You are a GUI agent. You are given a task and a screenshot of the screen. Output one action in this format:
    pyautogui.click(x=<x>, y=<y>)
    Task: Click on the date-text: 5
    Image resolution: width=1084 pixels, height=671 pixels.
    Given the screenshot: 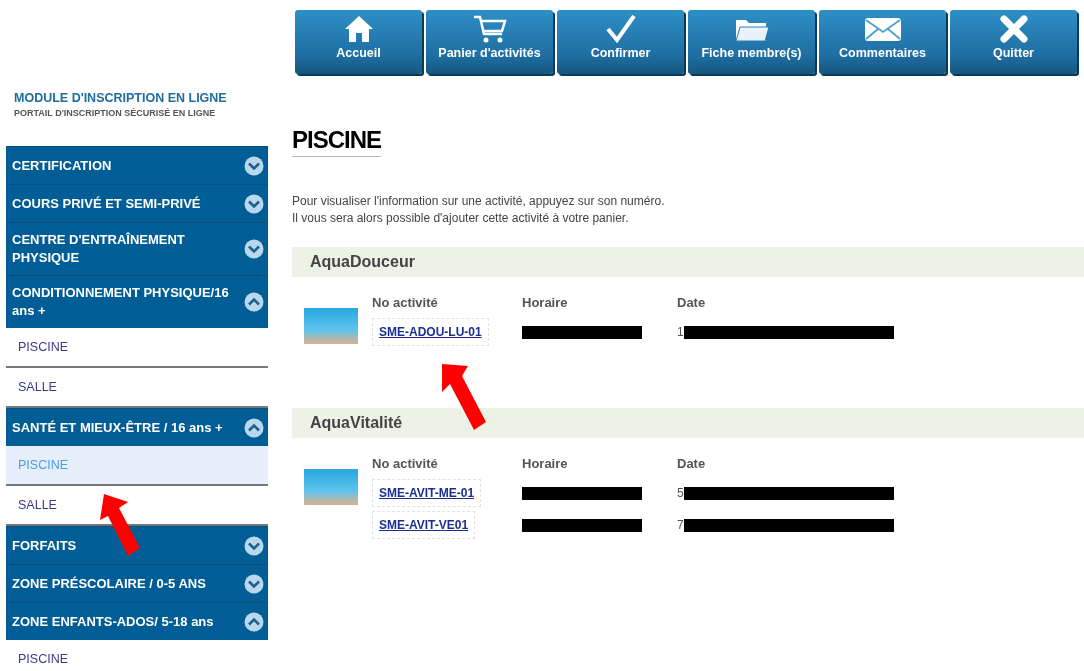 What is the action you would take?
    pyautogui.click(x=680, y=493)
    